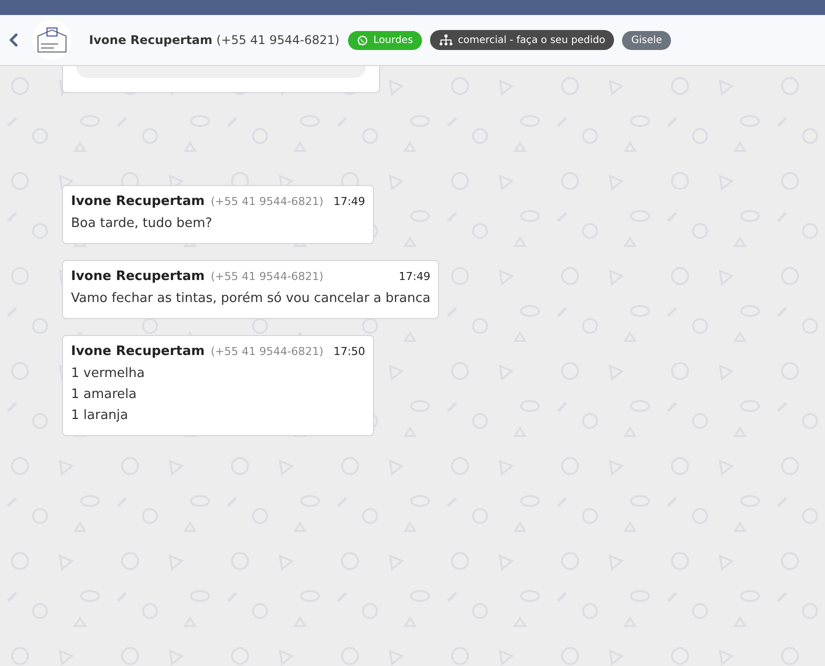  Describe the element at coordinates (100, 416) in the screenshot. I see `message-text: 1 laranja` at that location.